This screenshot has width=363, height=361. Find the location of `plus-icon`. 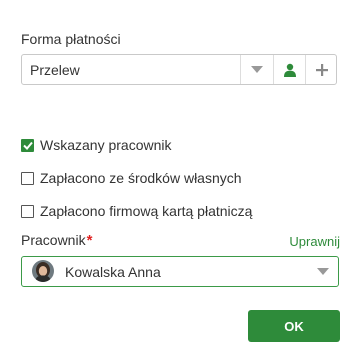

plus-icon is located at coordinates (322, 69).